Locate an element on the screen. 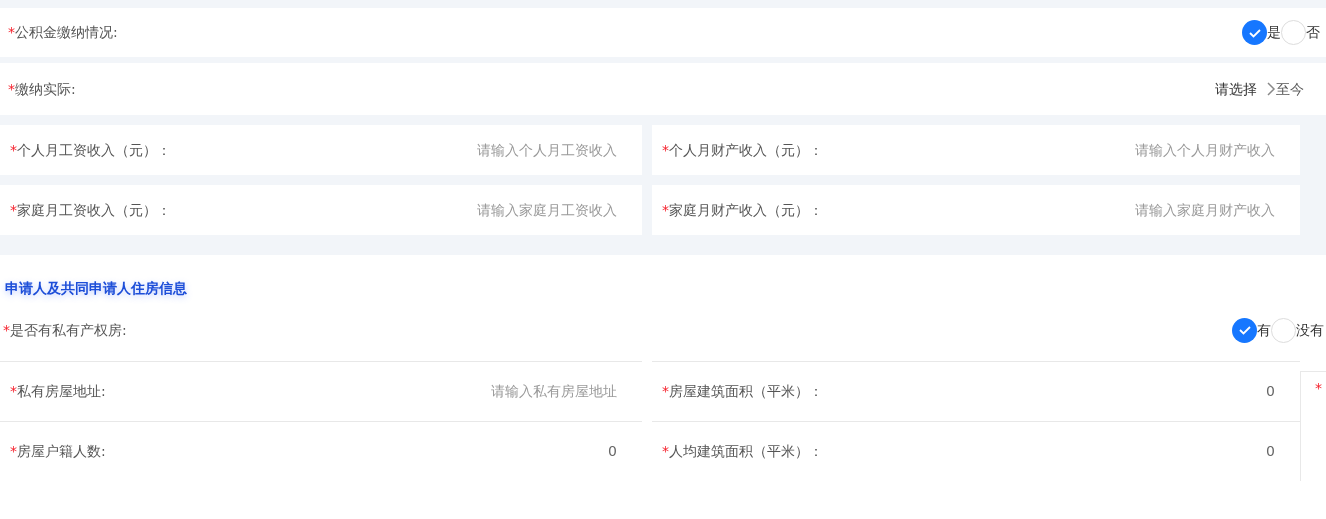  radio-option: 是 is located at coordinates (1261, 32).